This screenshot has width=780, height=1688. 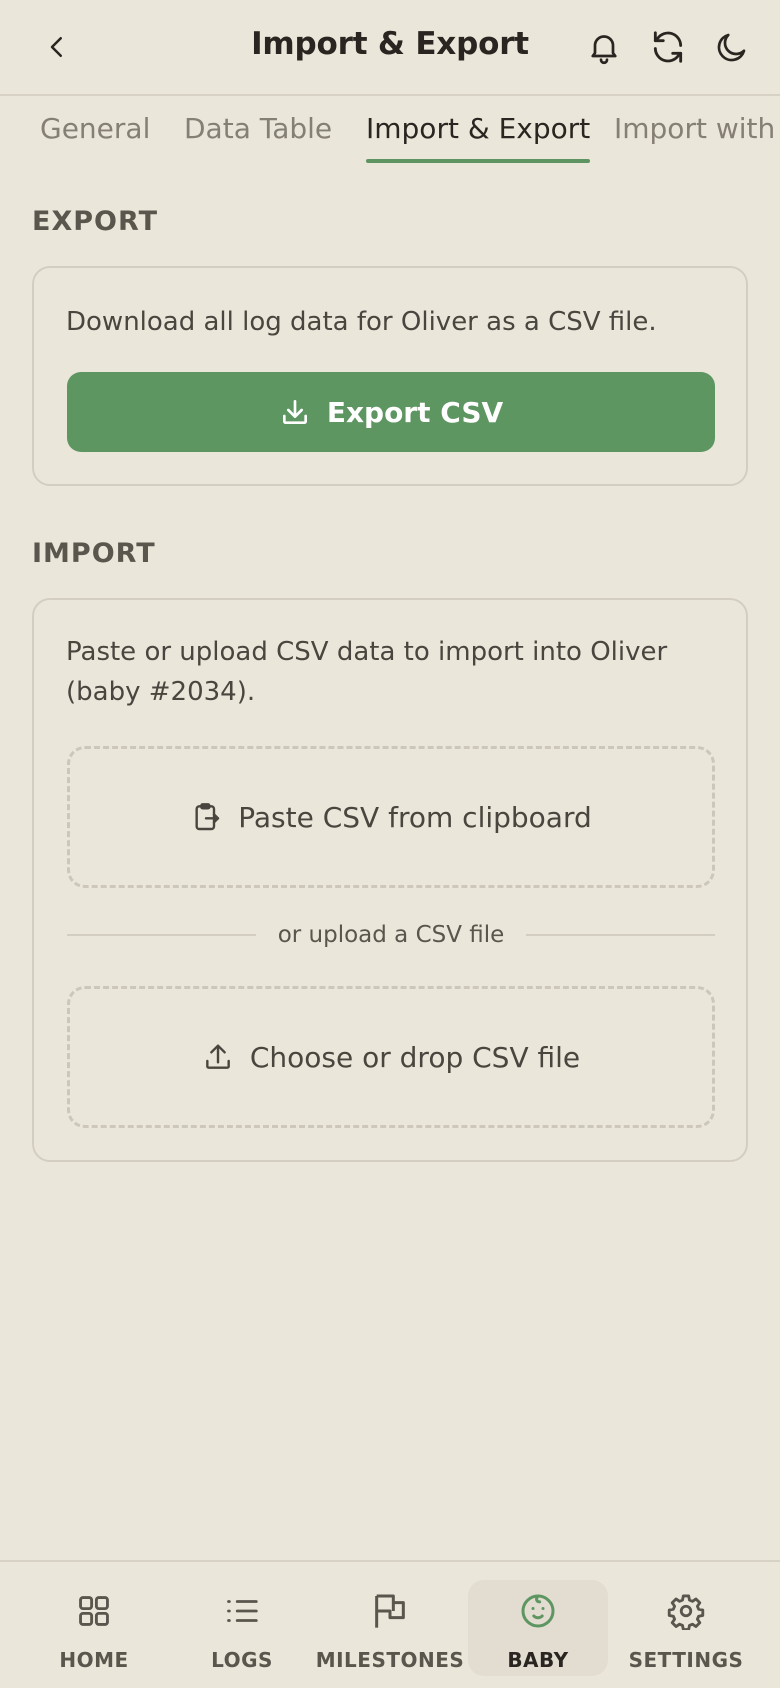 I want to click on nav-baby: BABY, so click(x=538, y=1628).